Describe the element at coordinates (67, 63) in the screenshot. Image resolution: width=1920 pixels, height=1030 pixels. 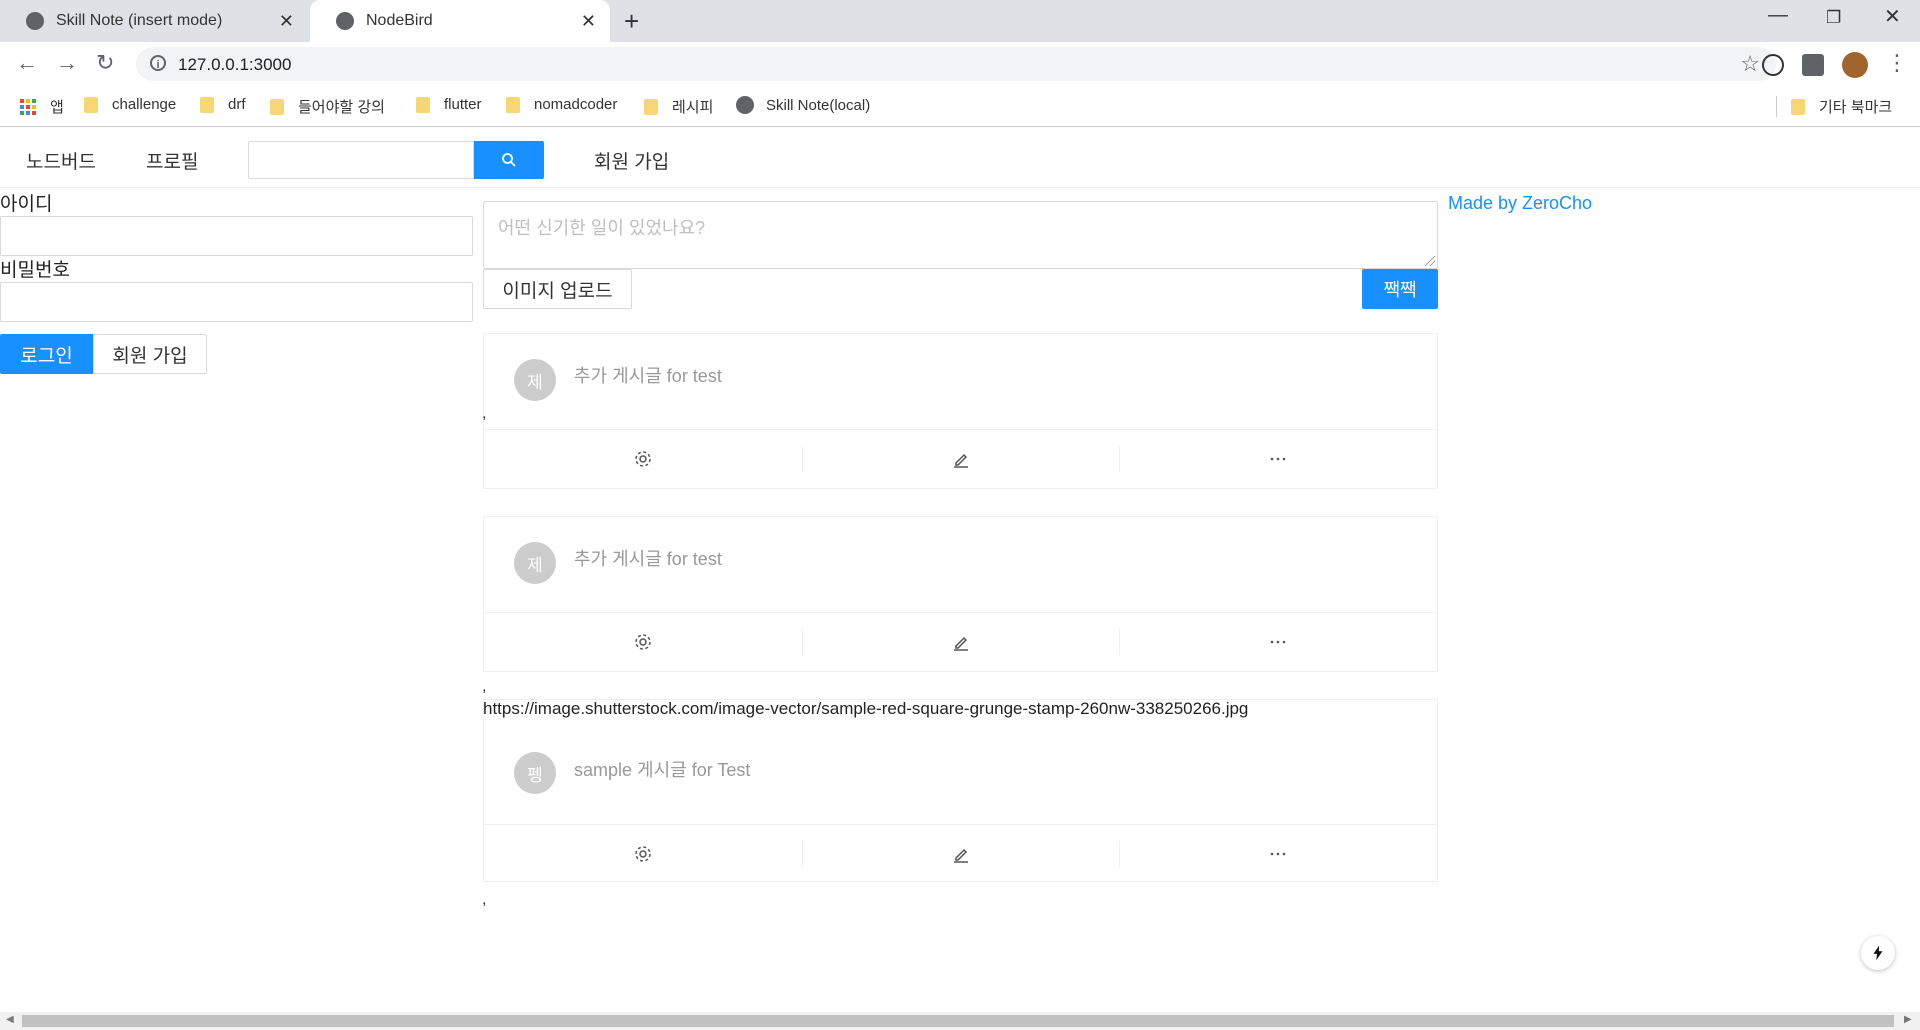
I see `forward-icon: →` at that location.